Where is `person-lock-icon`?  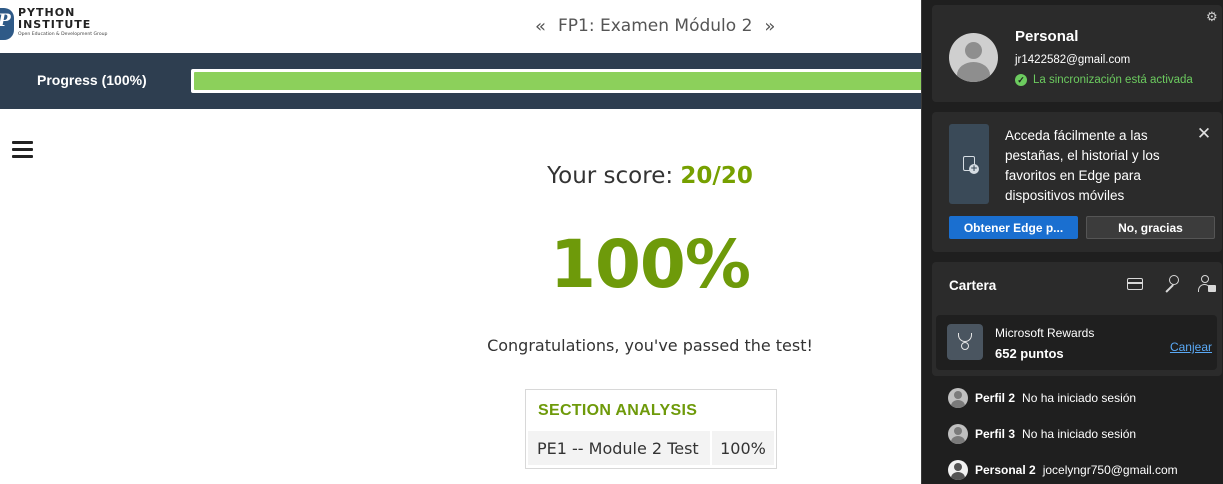
person-lock-icon is located at coordinates (1207, 284).